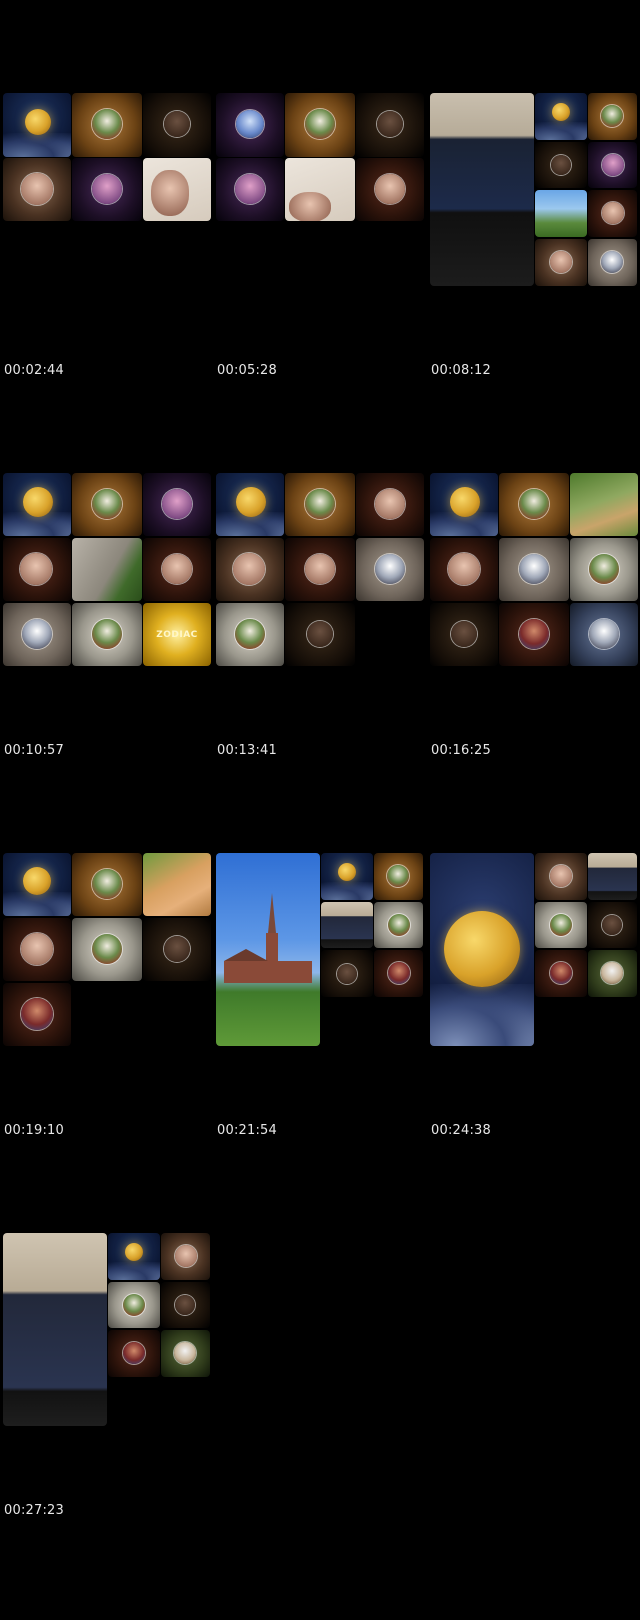  I want to click on video-thumbnail: ZODIAC 00:10:57, so click(106, 666).